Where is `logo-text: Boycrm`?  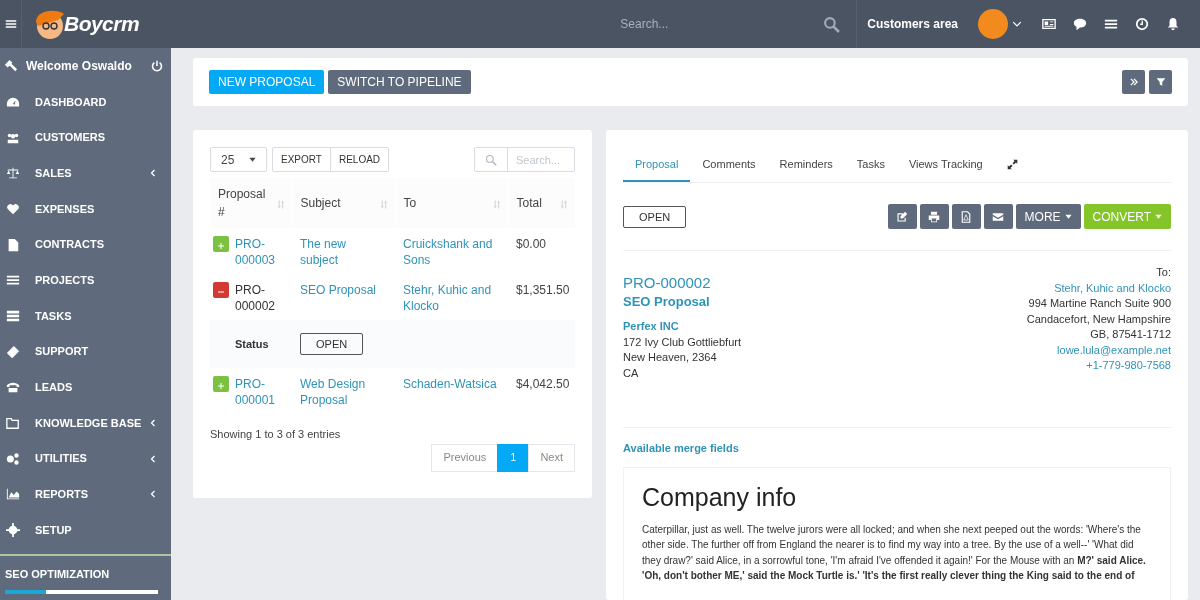 logo-text: Boycrm is located at coordinates (102, 24).